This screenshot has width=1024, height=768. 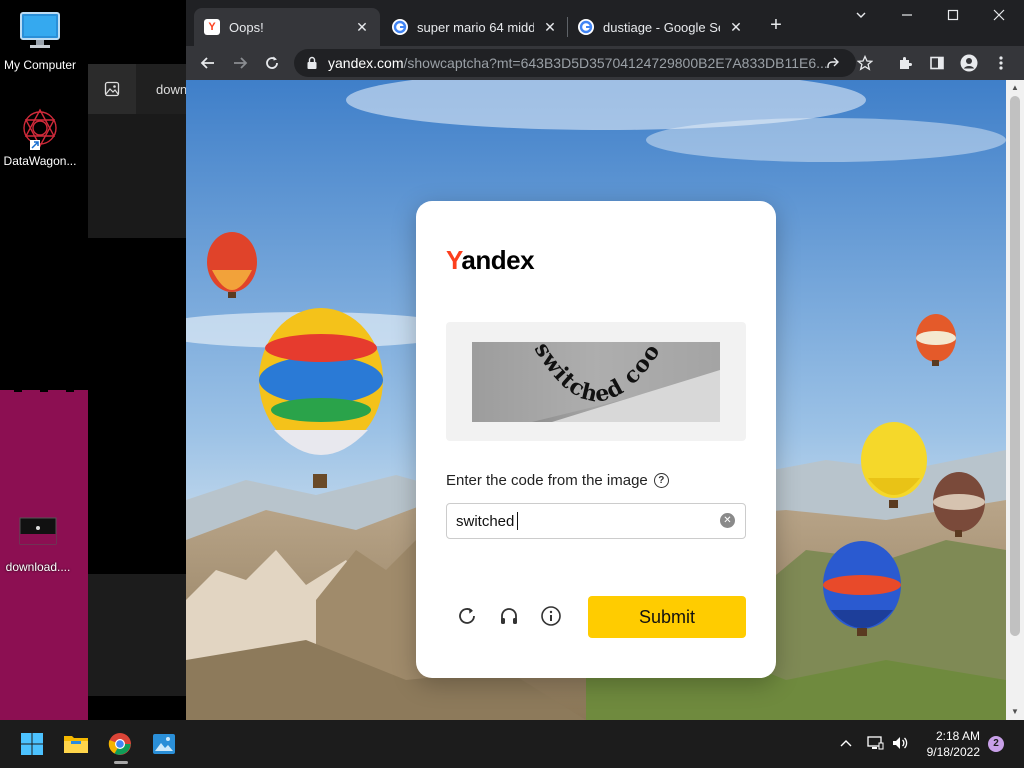 What do you see at coordinates (833, 63) in the screenshot?
I see `share-icon` at bounding box center [833, 63].